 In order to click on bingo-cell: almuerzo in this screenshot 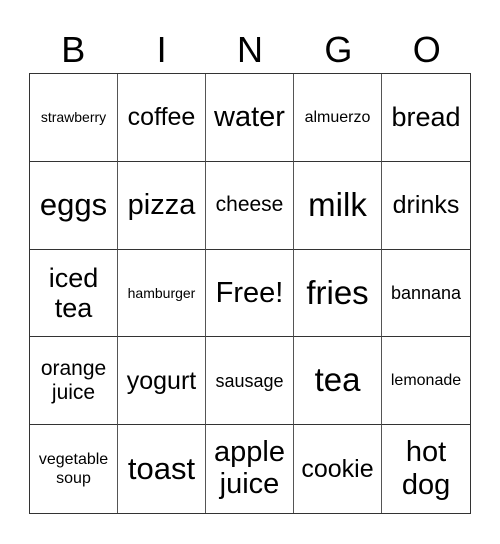, I will do `click(338, 118)`.